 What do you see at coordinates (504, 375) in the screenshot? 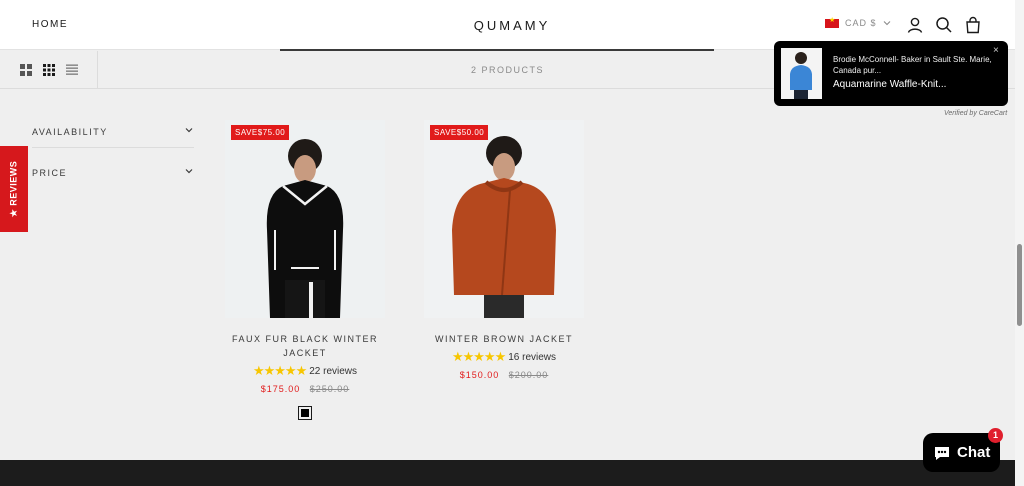
I see `product-prices: $150.00 $200.00` at bounding box center [504, 375].